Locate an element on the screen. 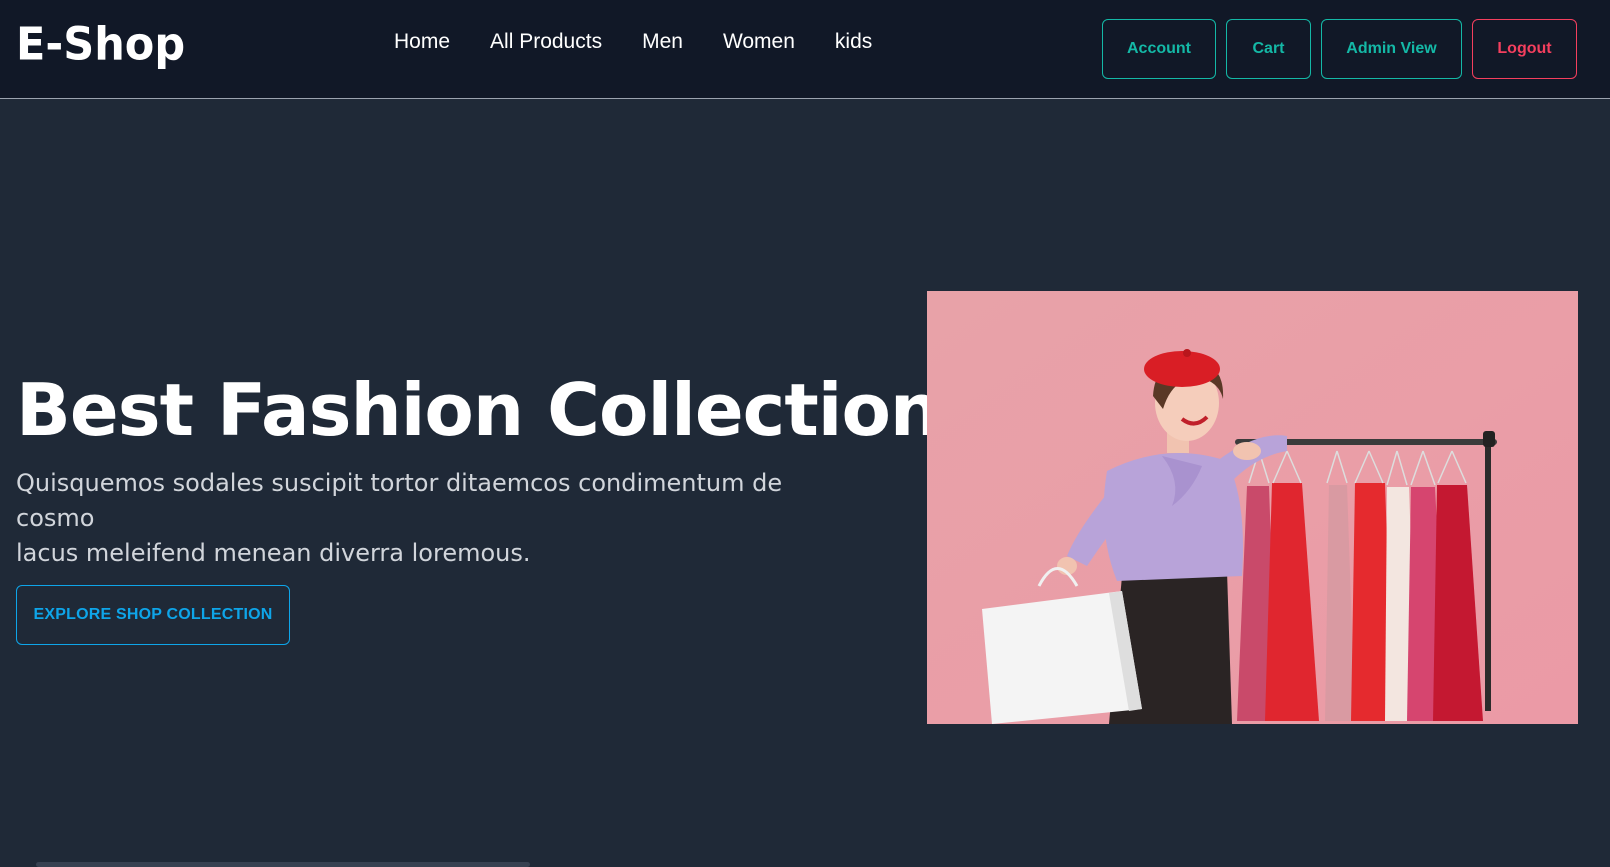  main-nav: Home All Products Men Women kids is located at coordinates (653, 42).